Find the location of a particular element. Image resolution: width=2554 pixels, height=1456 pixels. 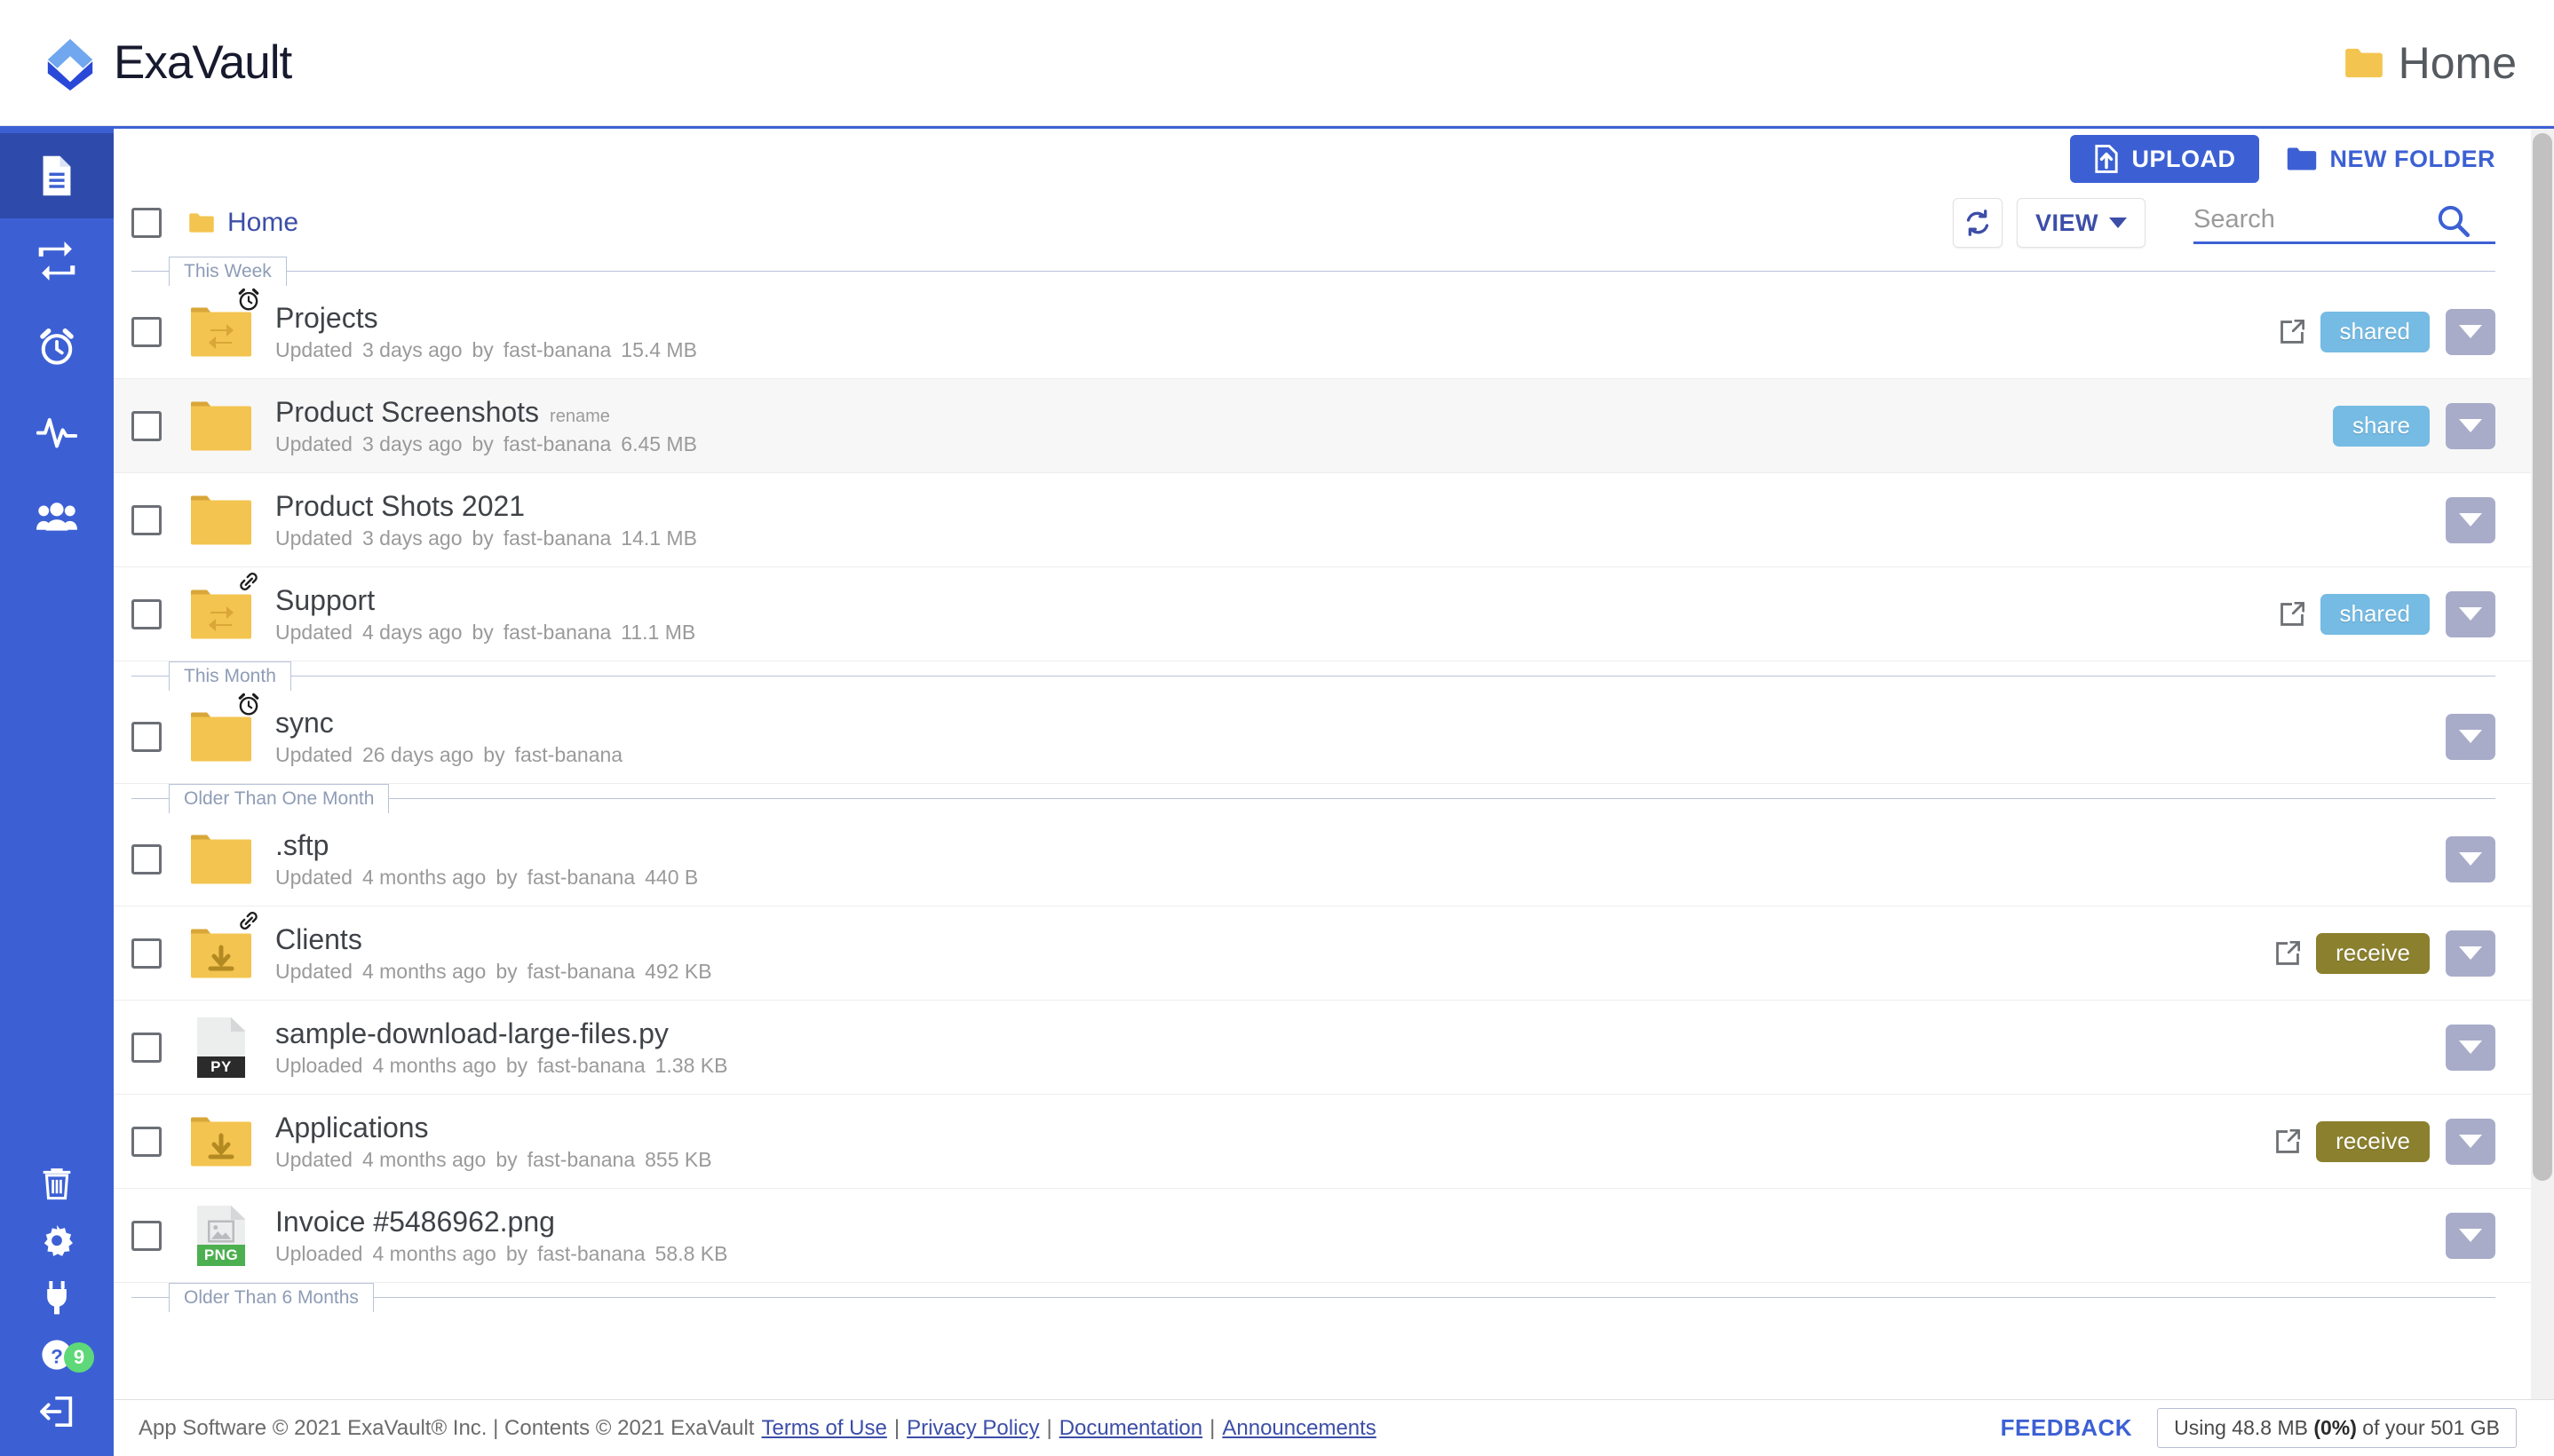

sidebar-item-activity is located at coordinates (57, 431).